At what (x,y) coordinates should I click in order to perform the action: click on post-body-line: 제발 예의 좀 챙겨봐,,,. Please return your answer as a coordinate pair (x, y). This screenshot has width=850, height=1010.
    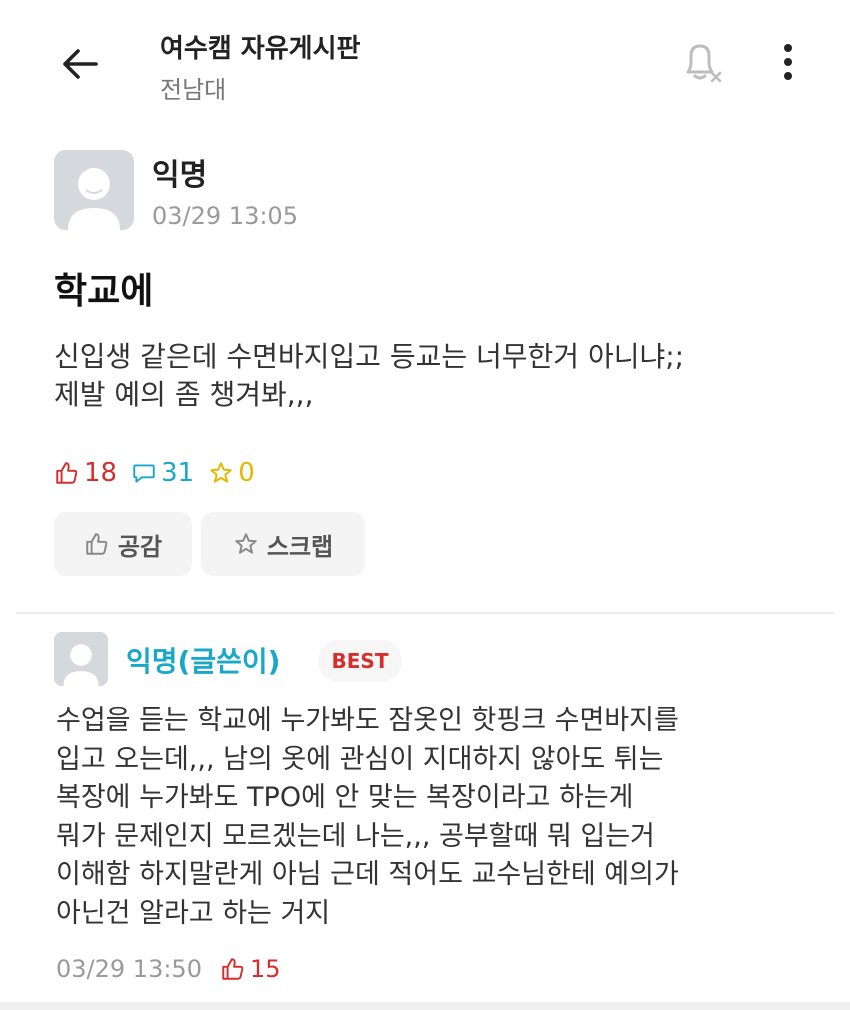
    Looking at the image, I should click on (184, 394).